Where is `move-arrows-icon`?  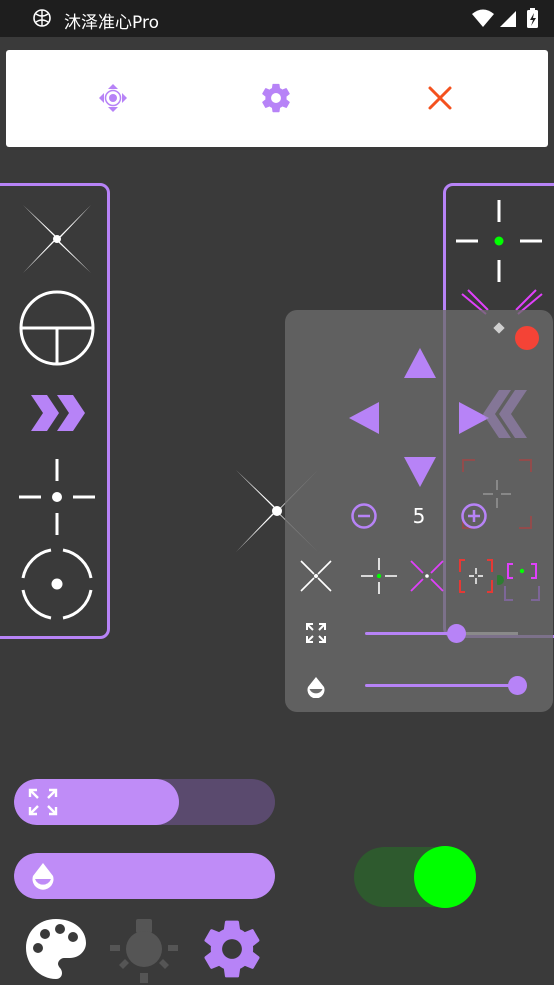
move-arrows-icon is located at coordinates (113, 98).